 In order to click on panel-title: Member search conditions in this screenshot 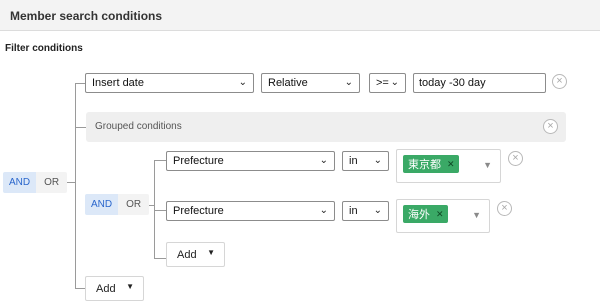, I will do `click(86, 16)`.